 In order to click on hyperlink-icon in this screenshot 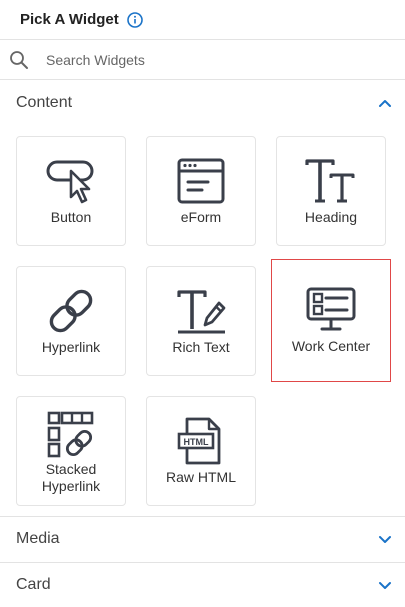, I will do `click(71, 311)`.